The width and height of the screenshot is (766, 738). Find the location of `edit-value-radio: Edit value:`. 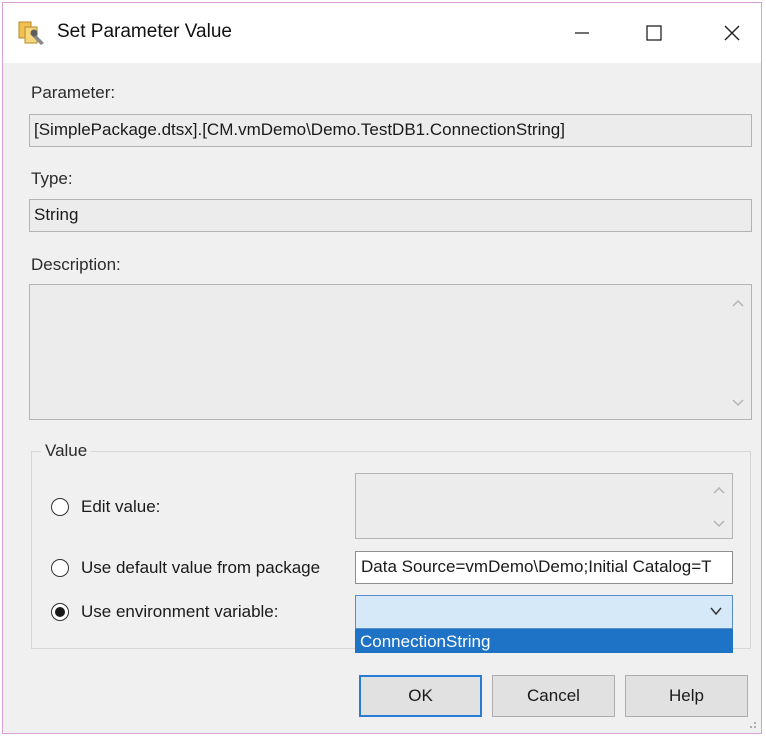

edit-value-radio: Edit value: is located at coordinates (105, 507).